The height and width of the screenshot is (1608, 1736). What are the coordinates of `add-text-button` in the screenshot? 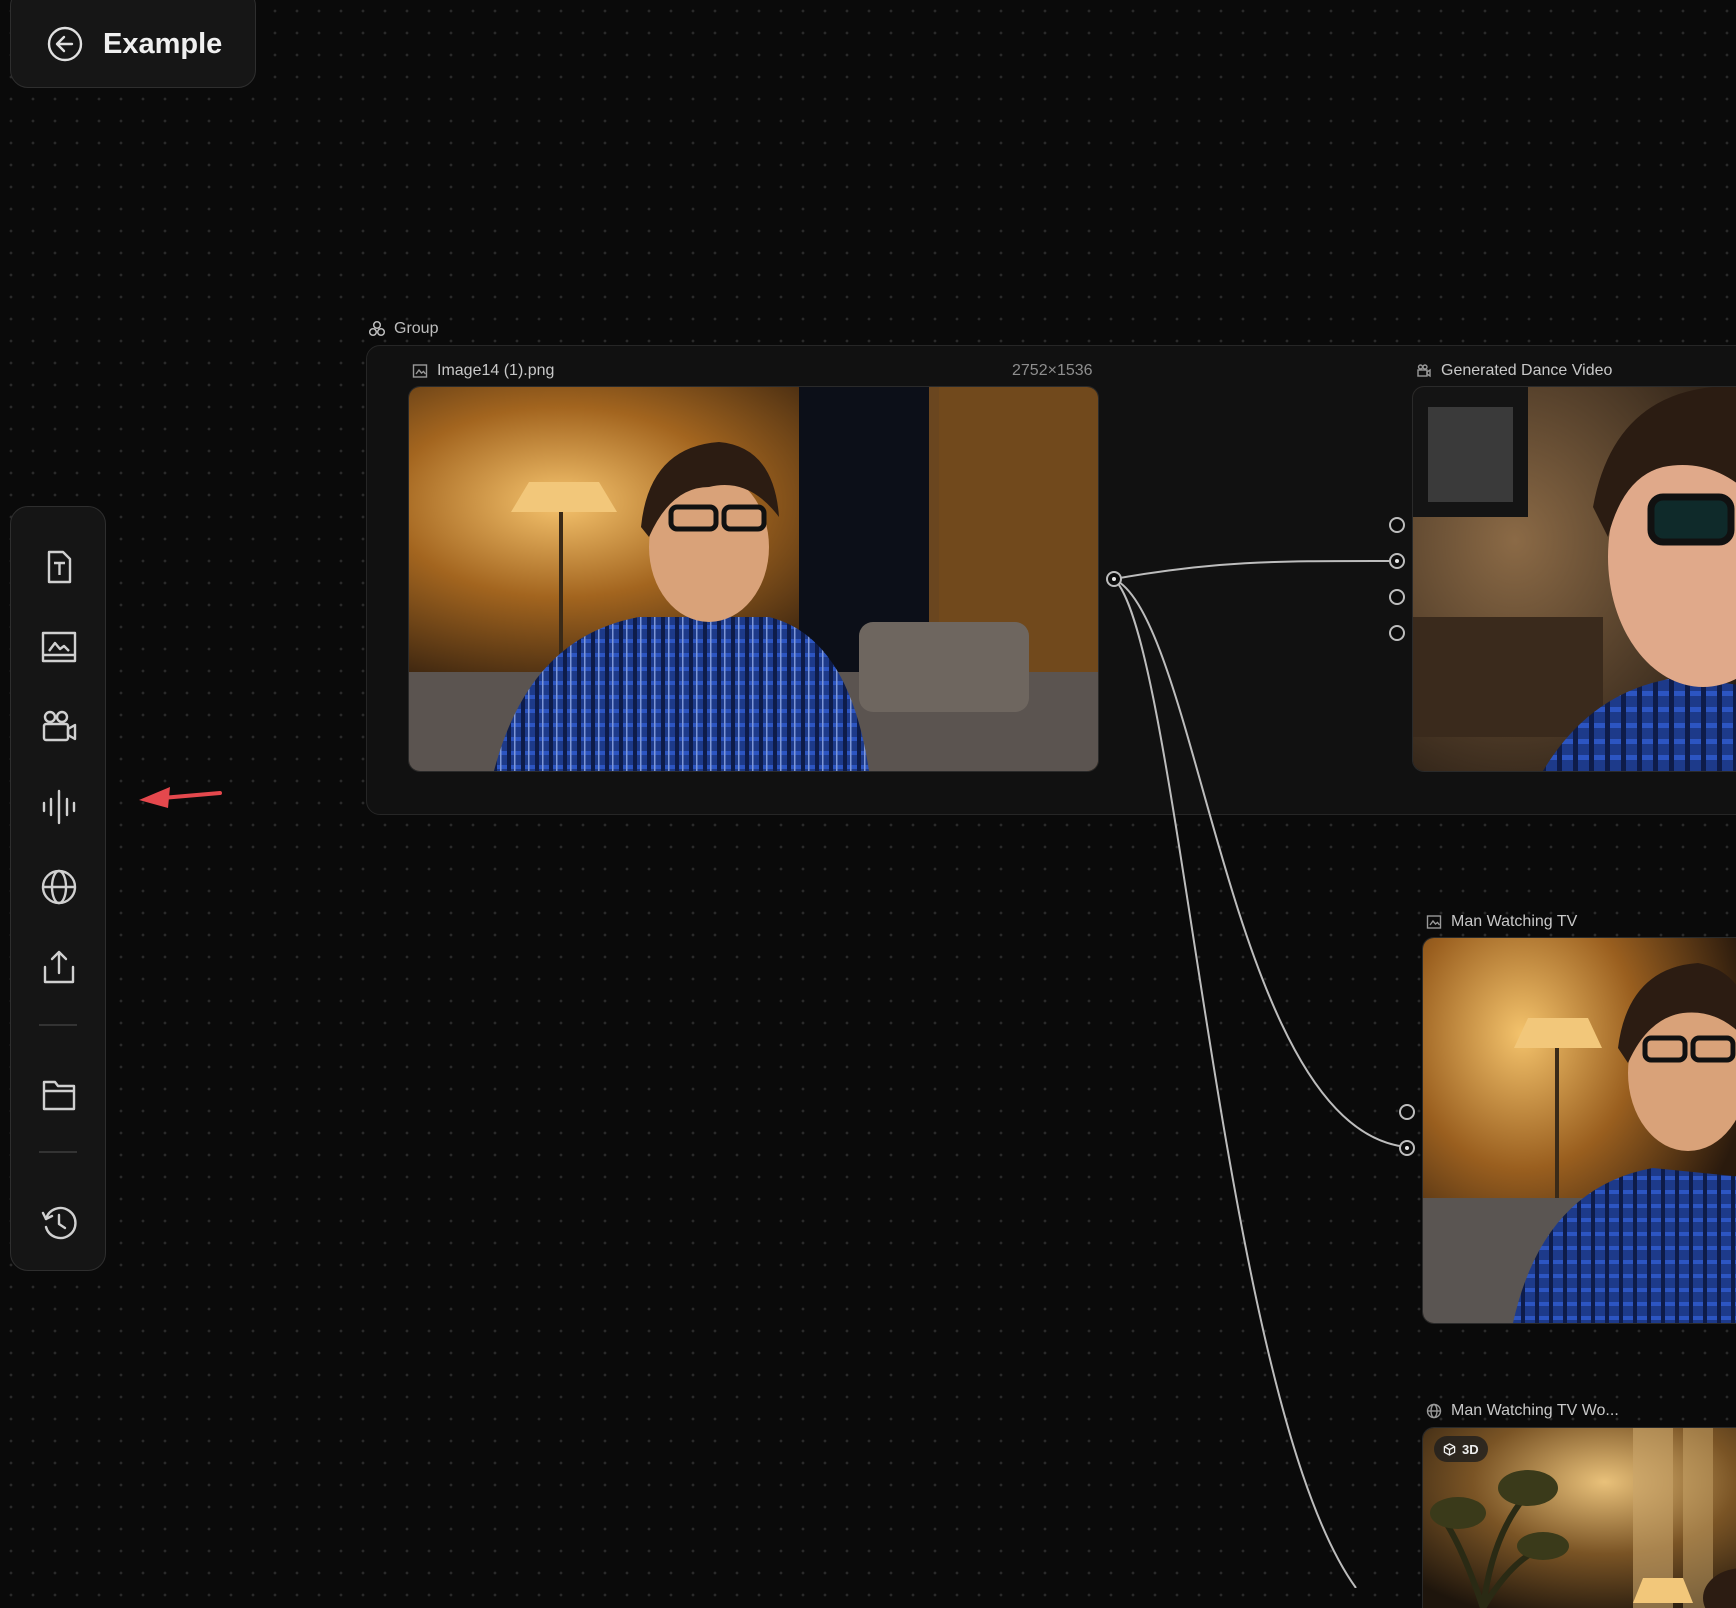 It's located at (59, 567).